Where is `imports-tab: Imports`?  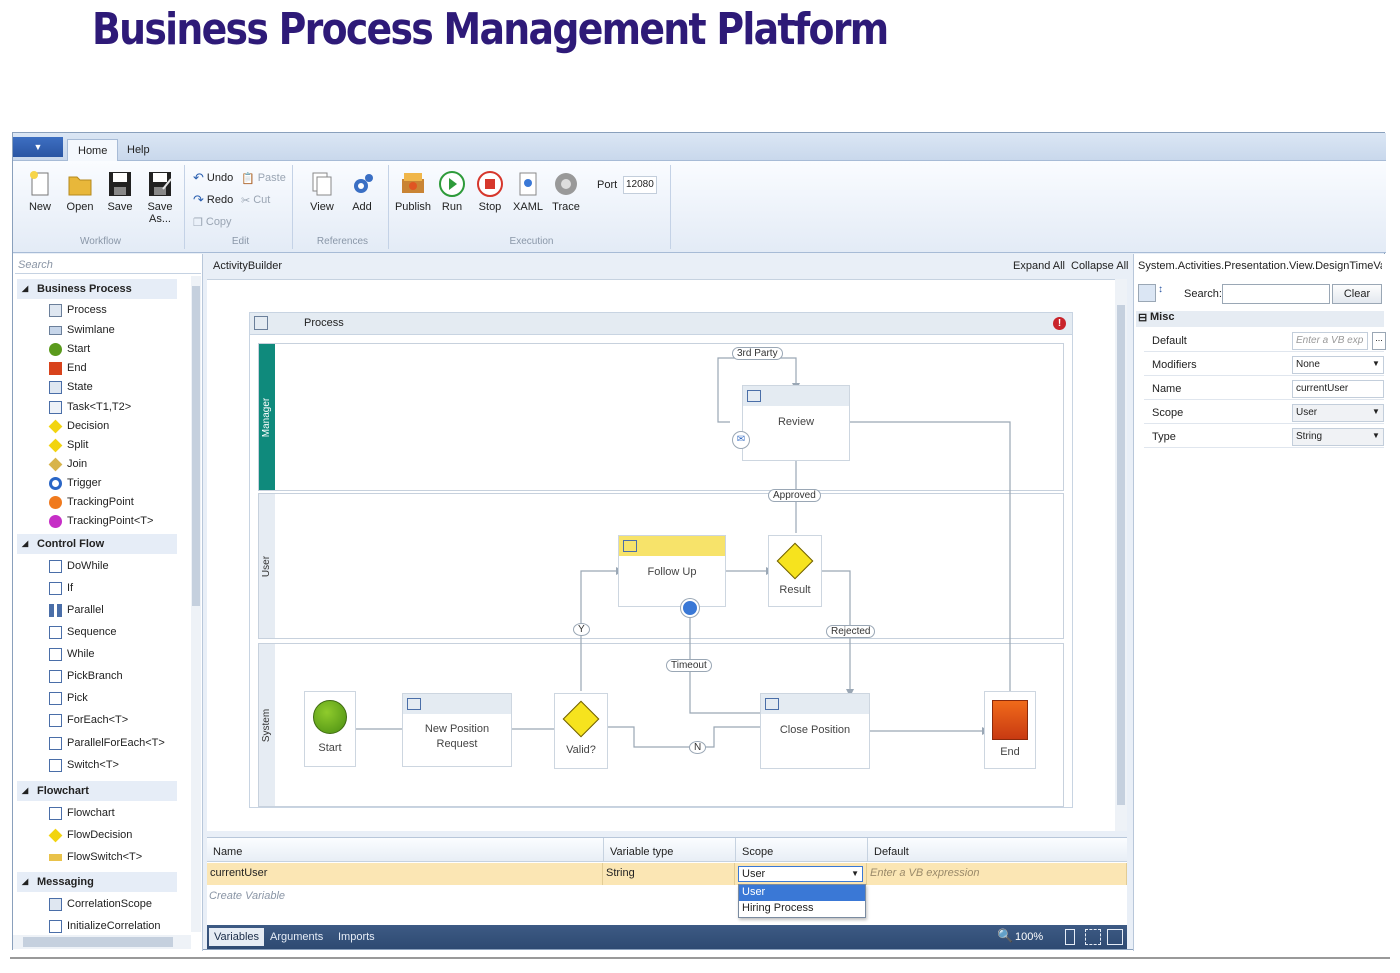 imports-tab: Imports is located at coordinates (356, 937).